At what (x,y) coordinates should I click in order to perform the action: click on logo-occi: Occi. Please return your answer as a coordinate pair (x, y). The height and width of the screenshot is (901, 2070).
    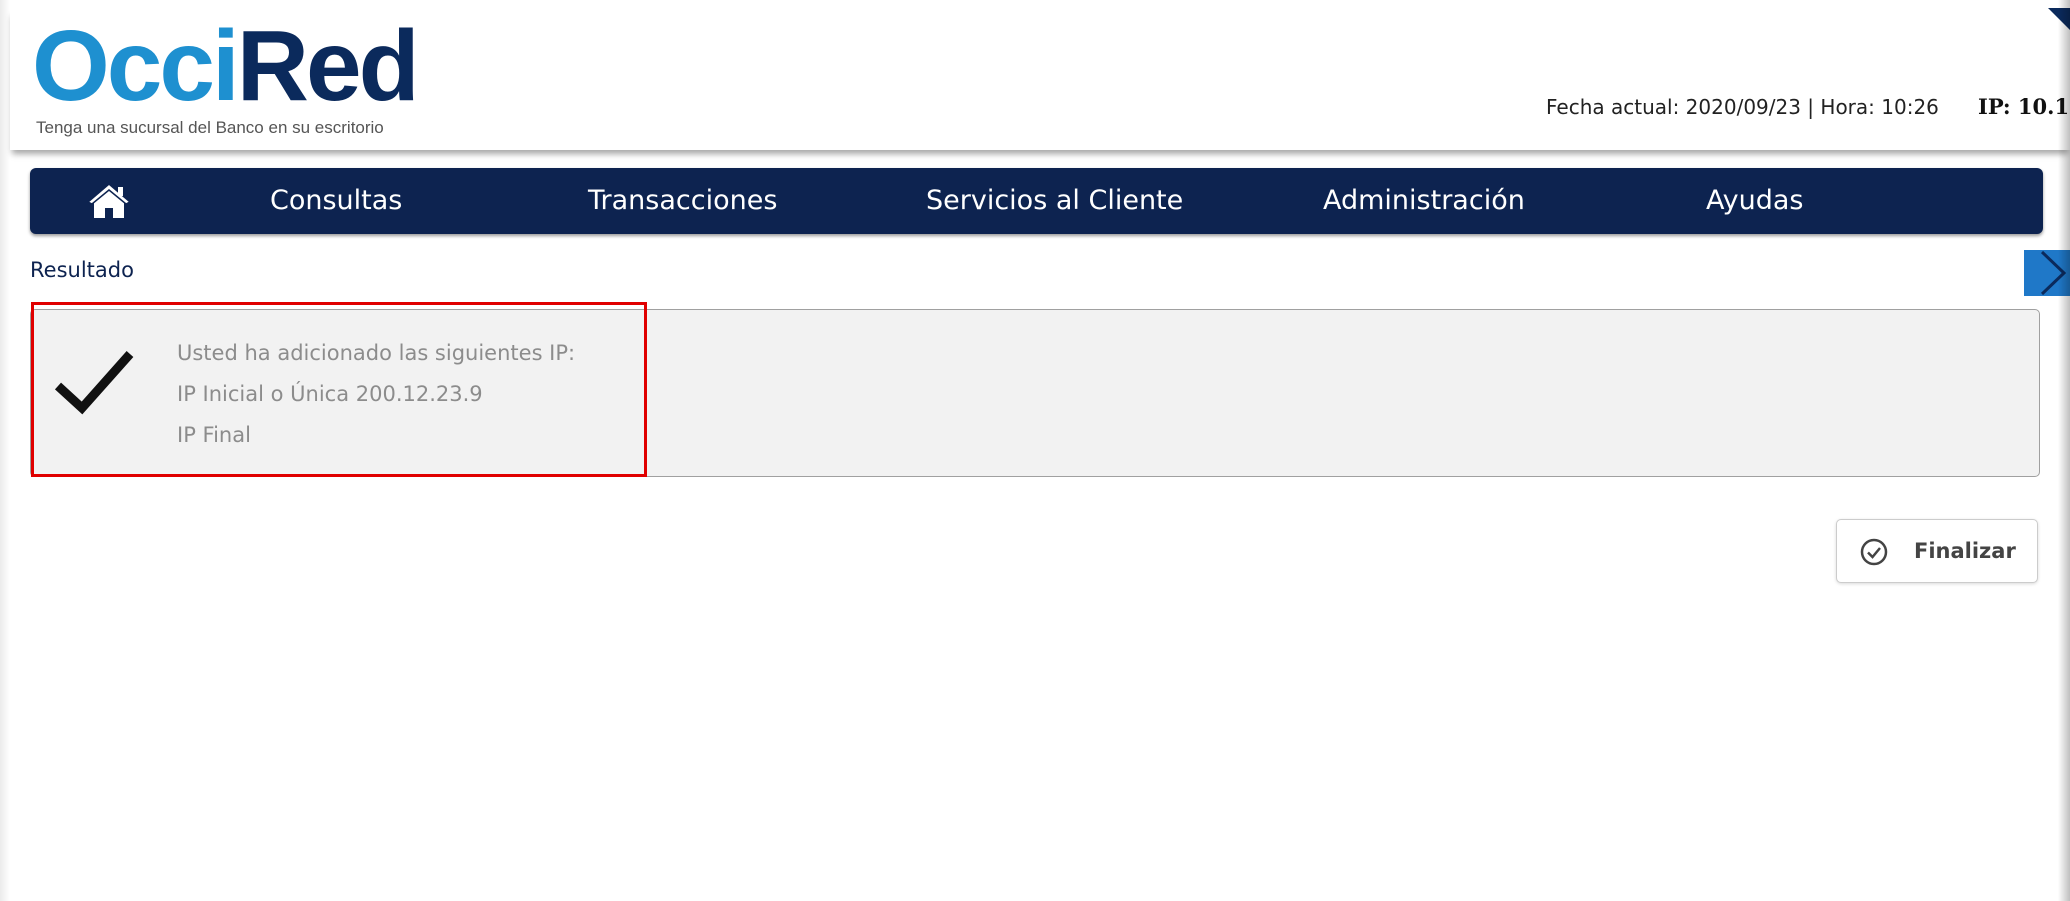
    Looking at the image, I should click on (136, 66).